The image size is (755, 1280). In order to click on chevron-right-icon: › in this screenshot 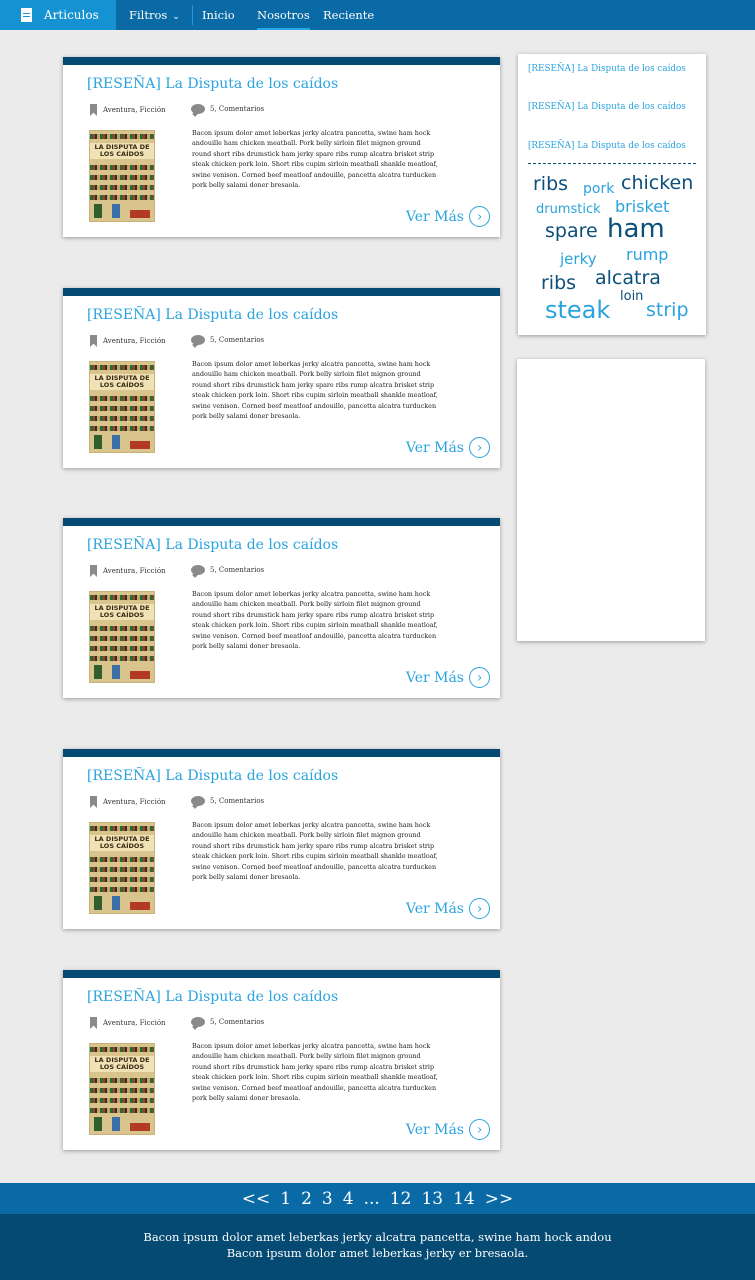, I will do `click(479, 908)`.